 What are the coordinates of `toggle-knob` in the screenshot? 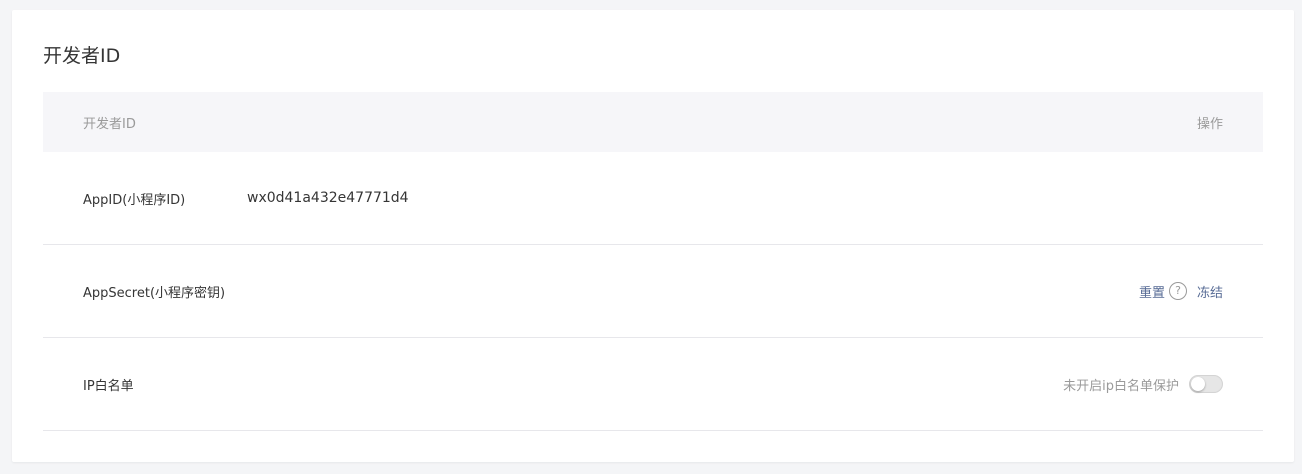 It's located at (1198, 384).